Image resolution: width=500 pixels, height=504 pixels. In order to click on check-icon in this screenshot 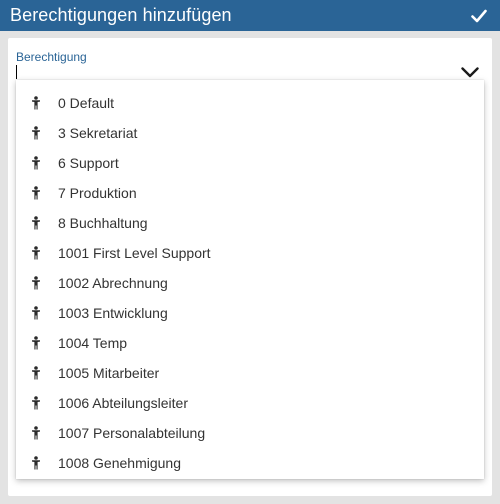, I will do `click(479, 15)`.